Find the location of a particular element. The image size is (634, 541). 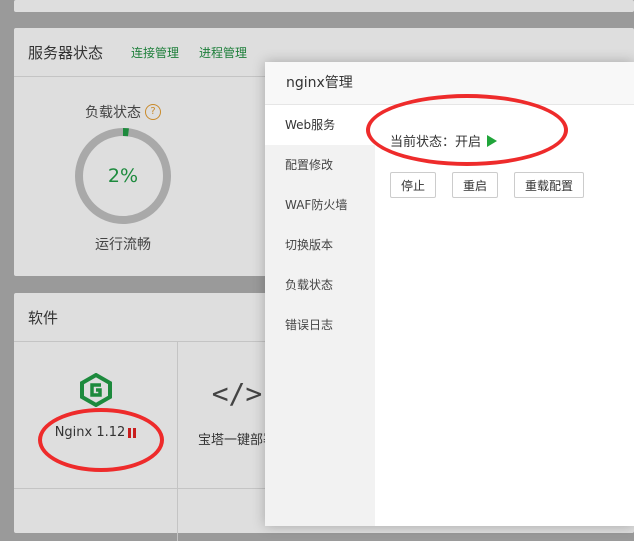

process-manage-link: 进程管理 is located at coordinates (223, 52).